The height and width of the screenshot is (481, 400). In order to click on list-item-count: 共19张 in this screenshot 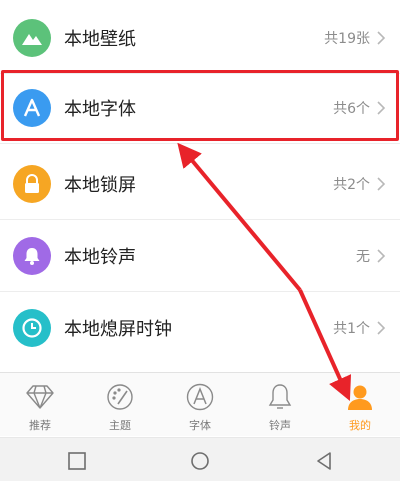, I will do `click(347, 39)`.